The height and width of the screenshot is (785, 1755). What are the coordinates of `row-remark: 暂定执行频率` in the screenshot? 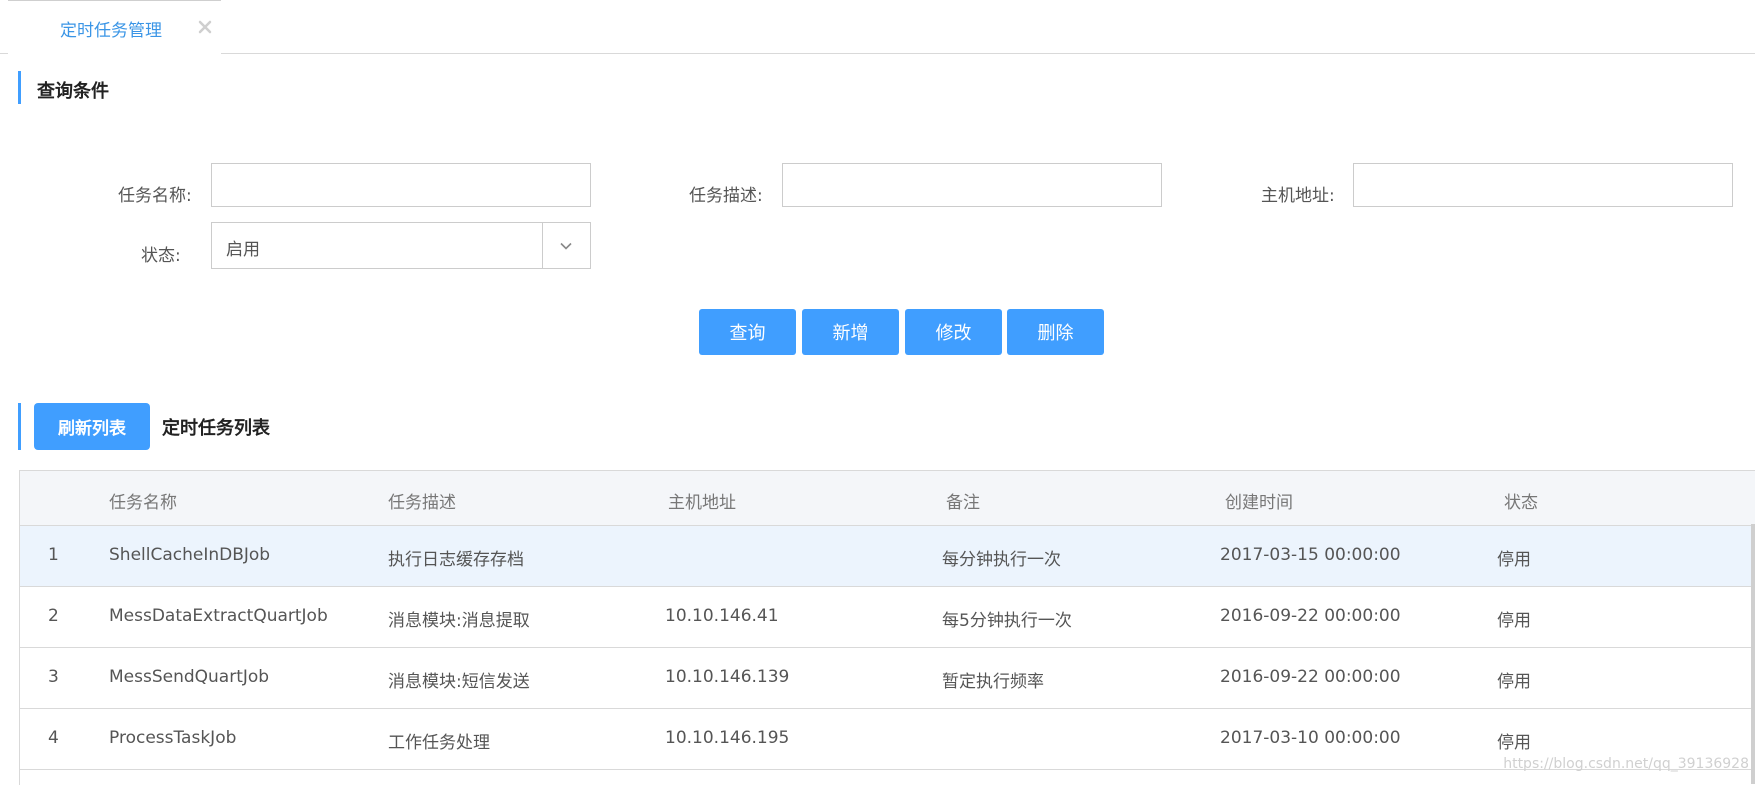 It's located at (993, 682).